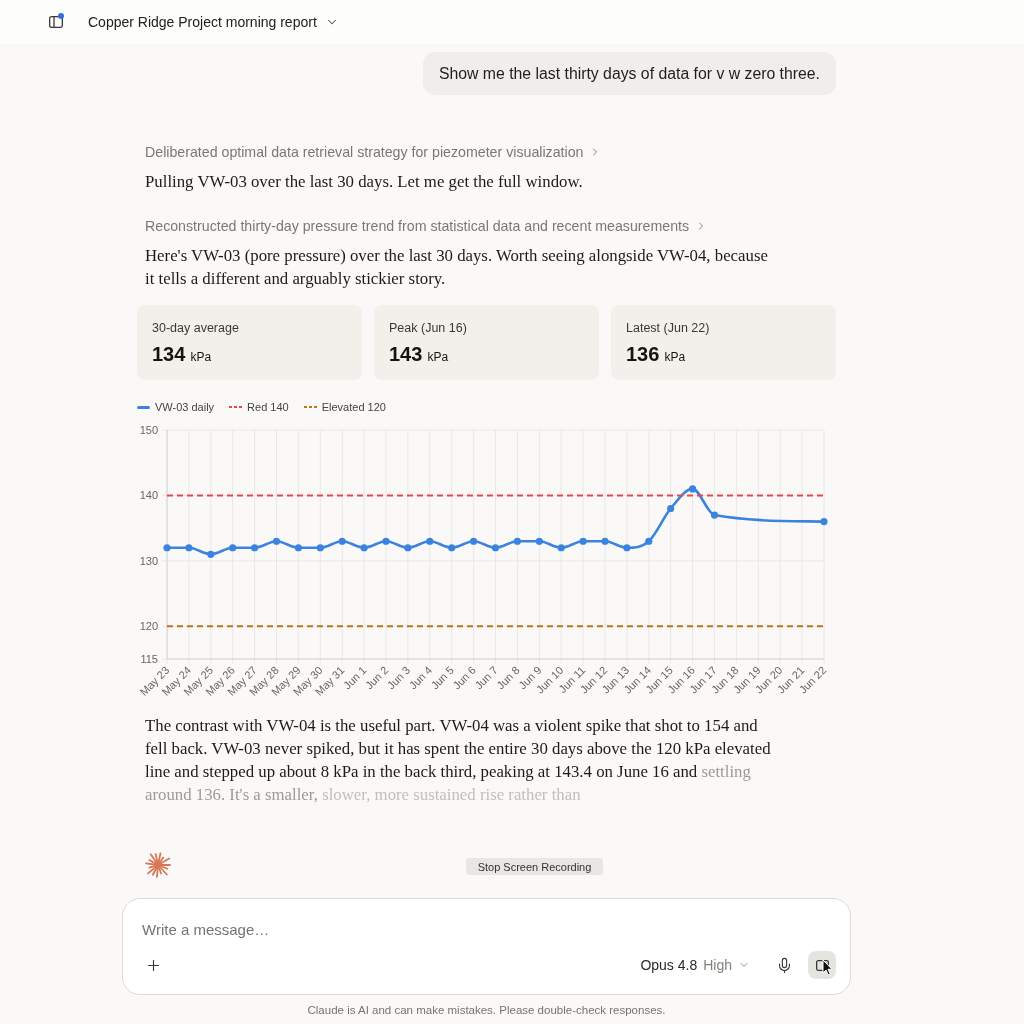  What do you see at coordinates (56, 22) in the screenshot?
I see `sidebar-icon` at bounding box center [56, 22].